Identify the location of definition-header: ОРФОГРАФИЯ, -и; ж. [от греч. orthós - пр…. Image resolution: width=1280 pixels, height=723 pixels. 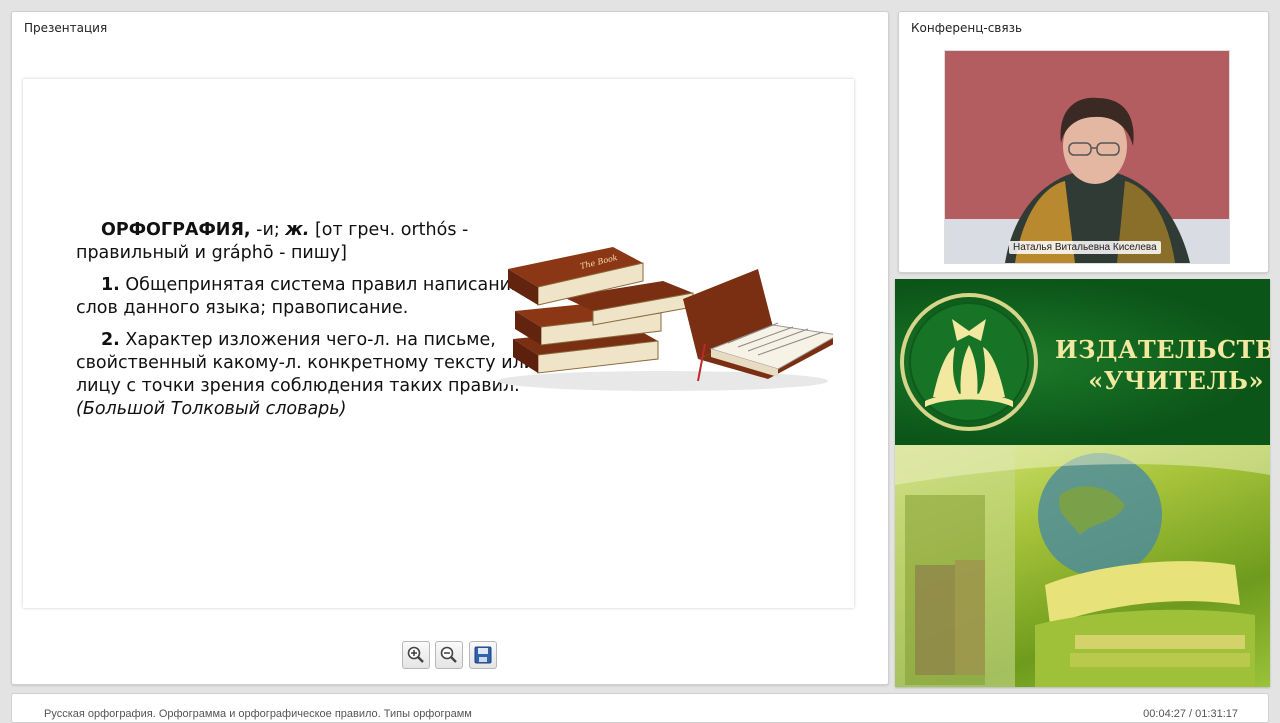
(306, 242).